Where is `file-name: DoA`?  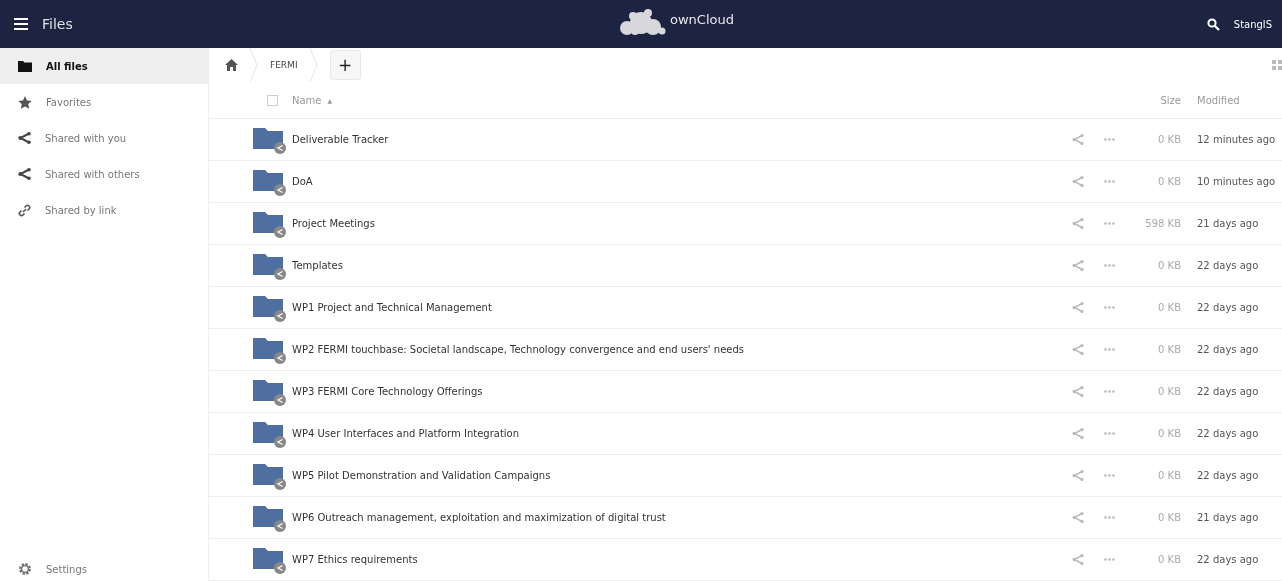
file-name: DoA is located at coordinates (302, 181).